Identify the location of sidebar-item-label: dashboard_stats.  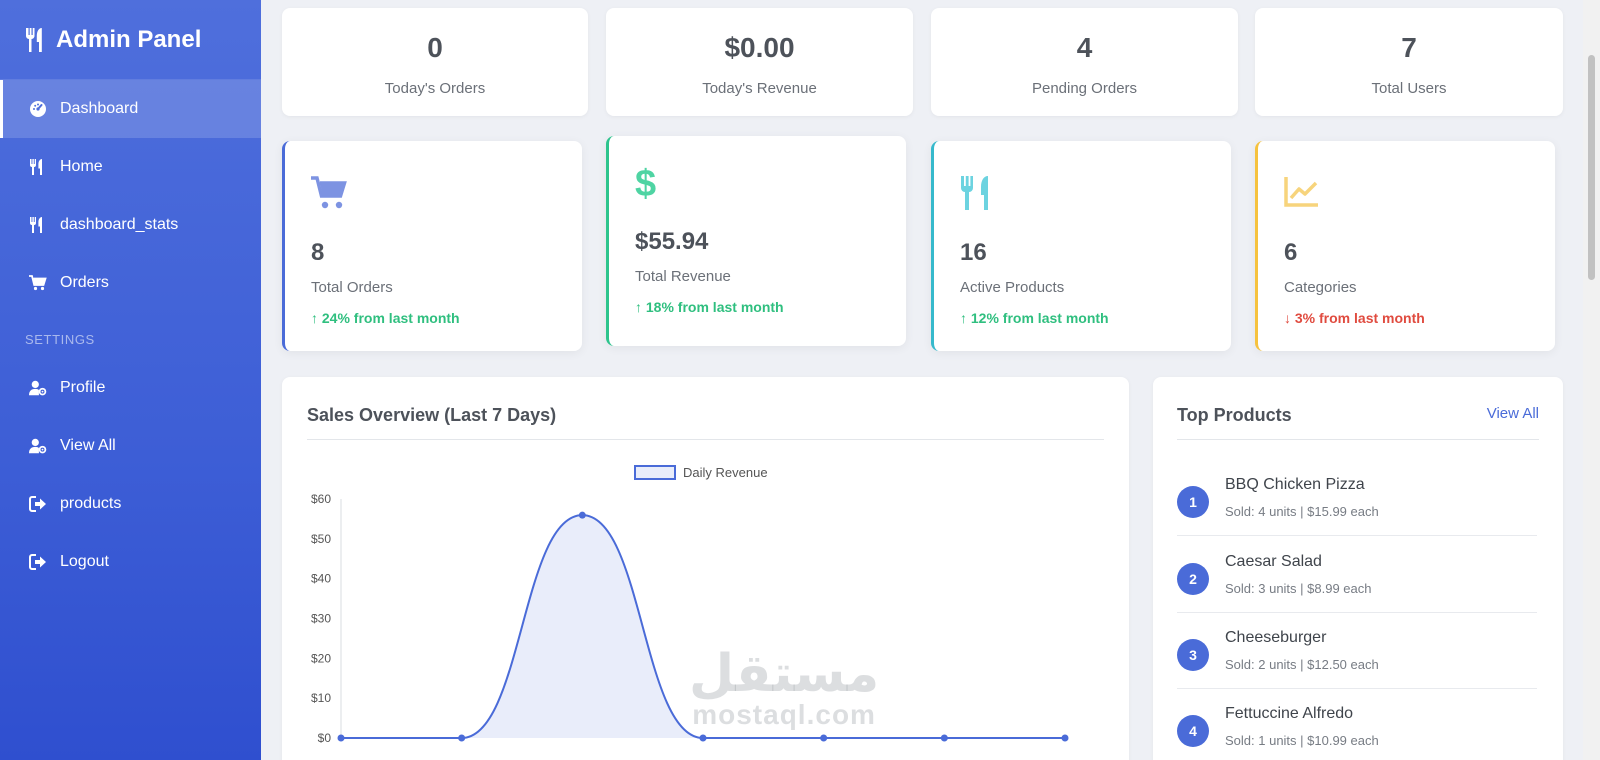
(119, 224).